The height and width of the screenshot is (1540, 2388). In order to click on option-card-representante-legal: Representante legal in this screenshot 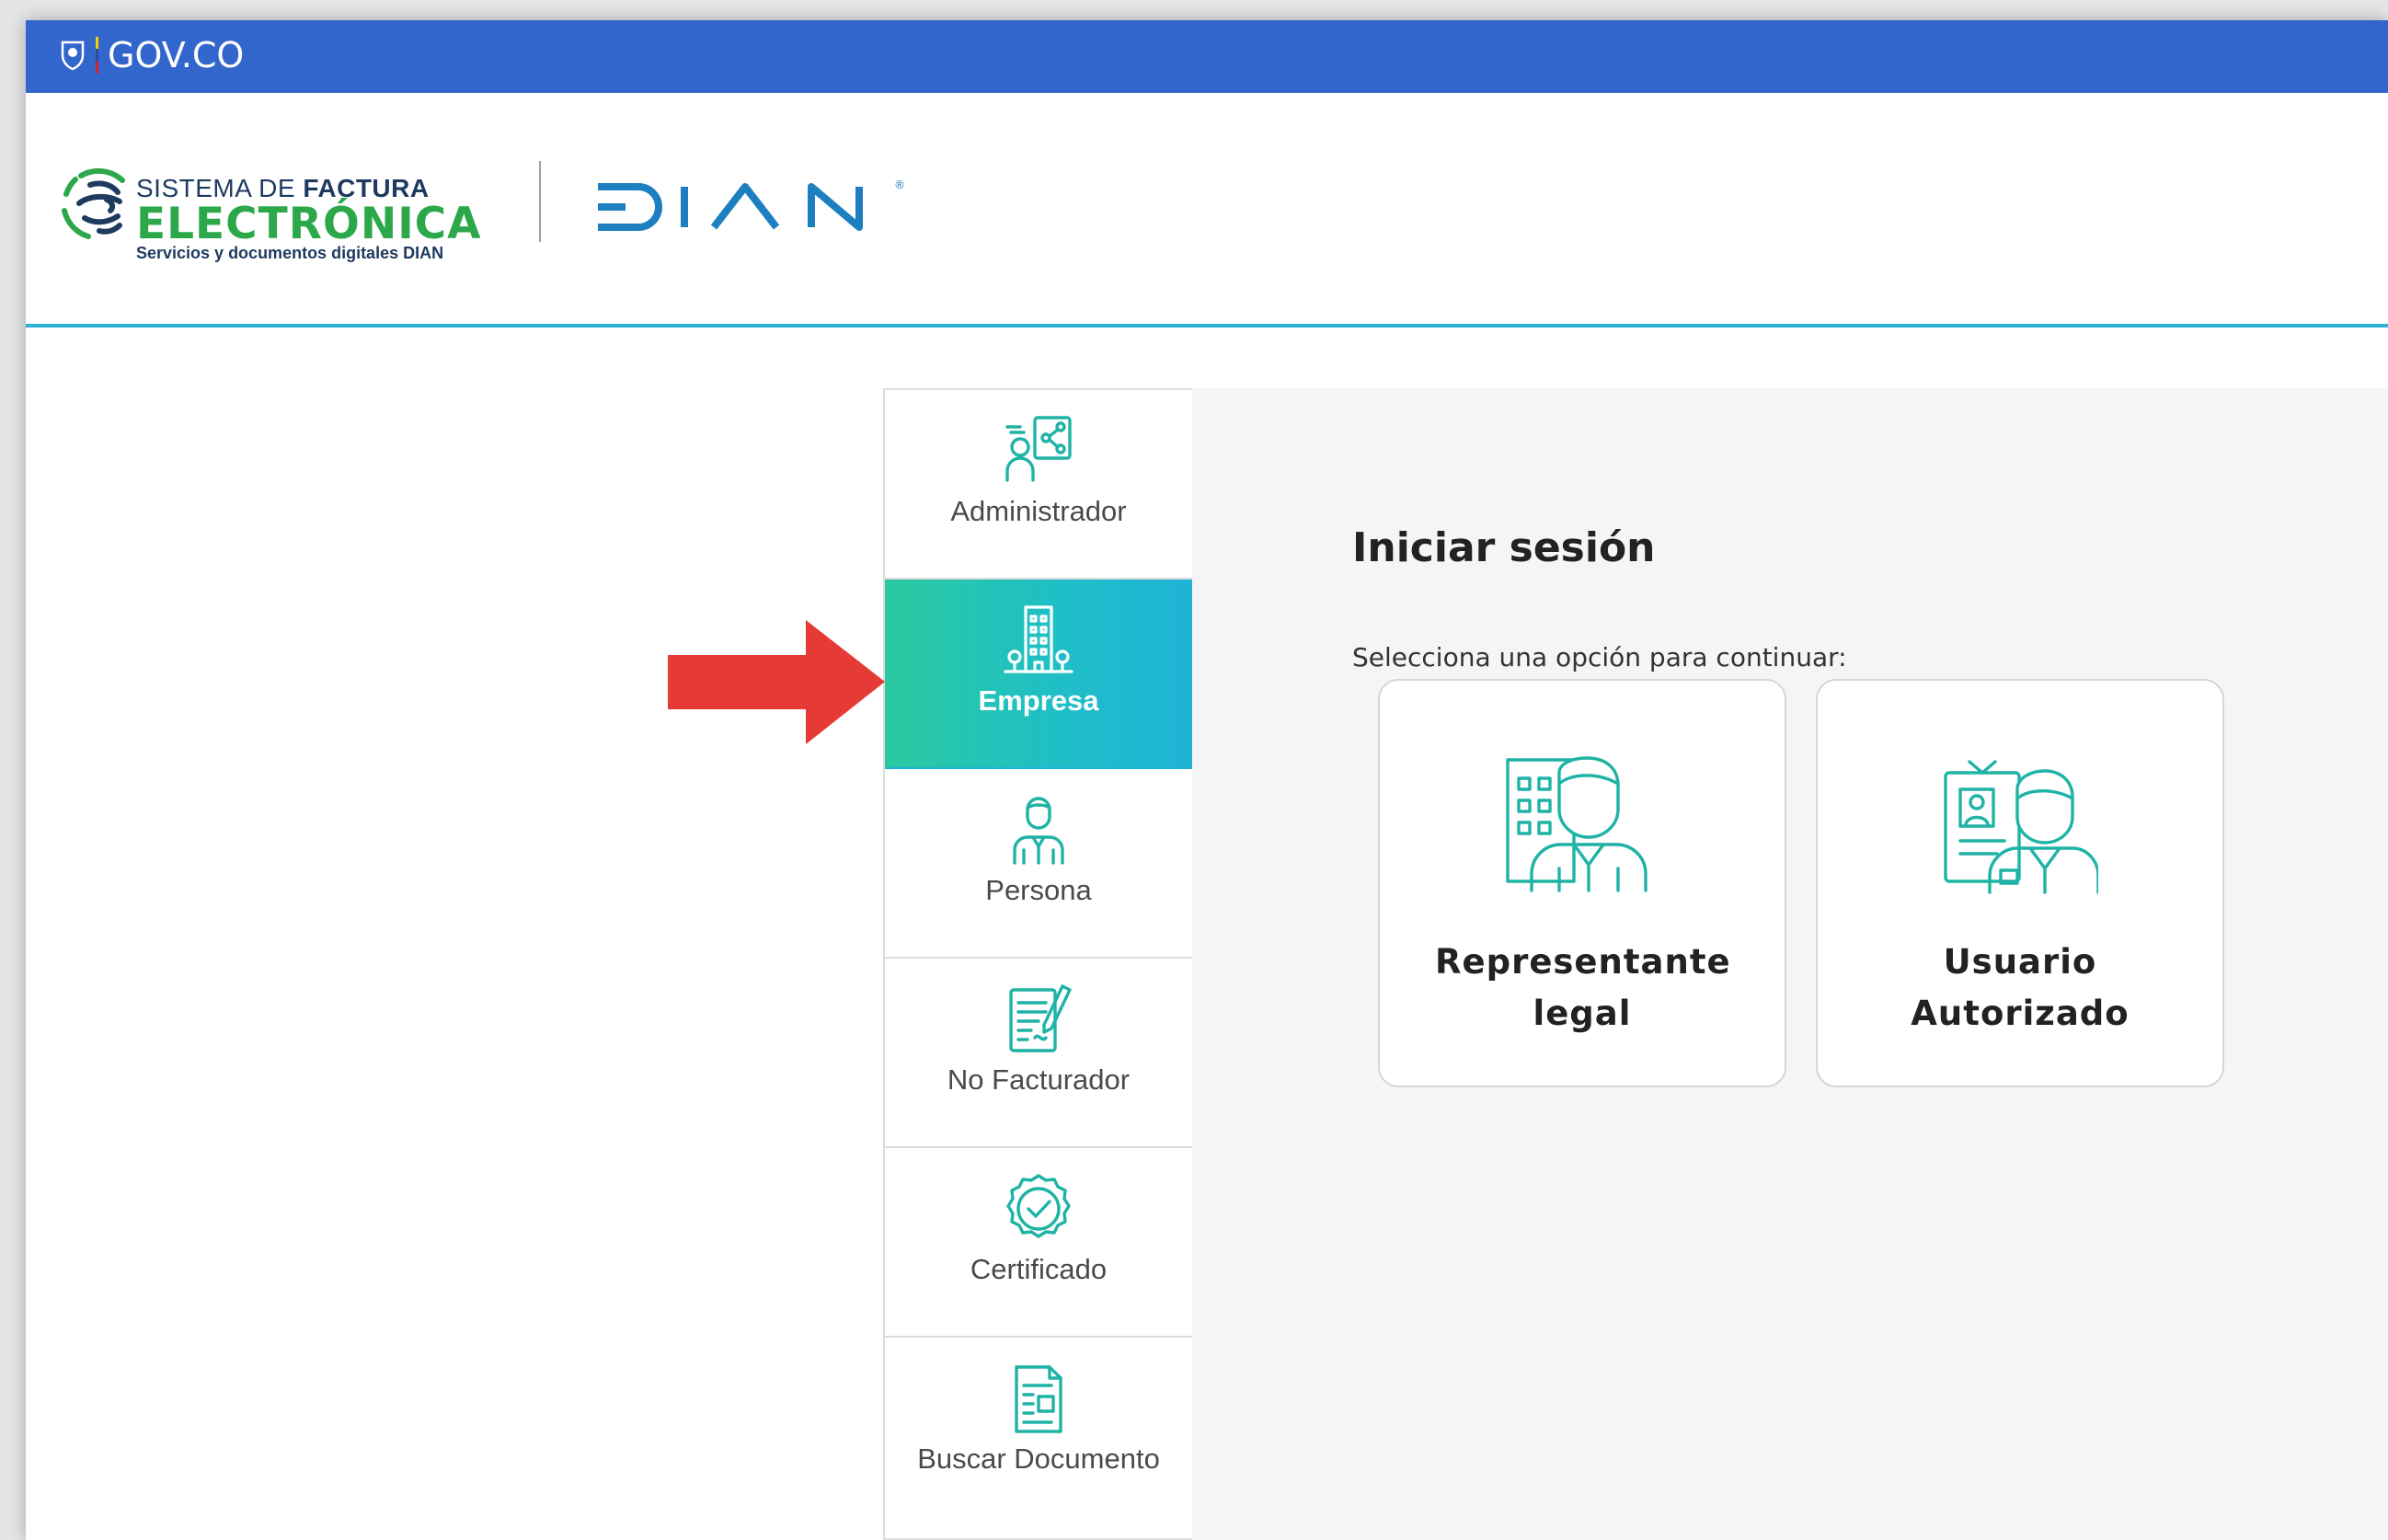, I will do `click(1582, 883)`.